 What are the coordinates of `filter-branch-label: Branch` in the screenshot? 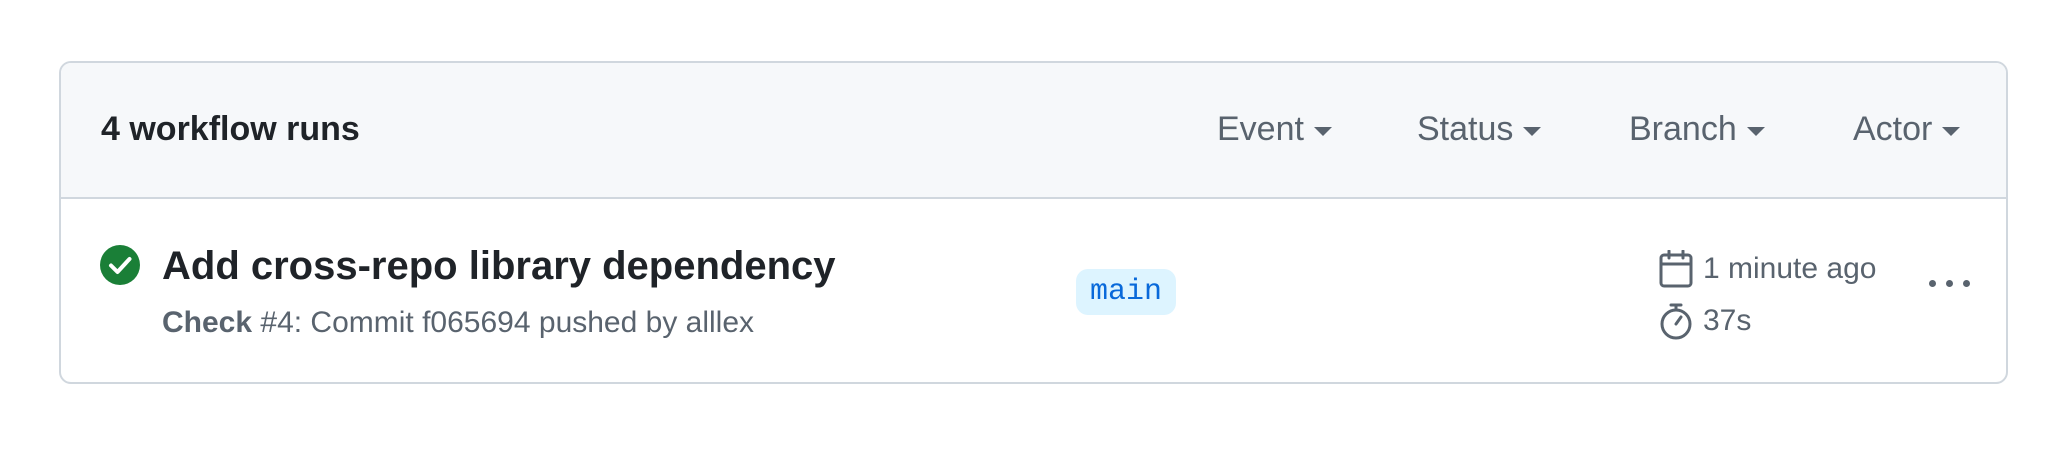 It's located at (1683, 128).